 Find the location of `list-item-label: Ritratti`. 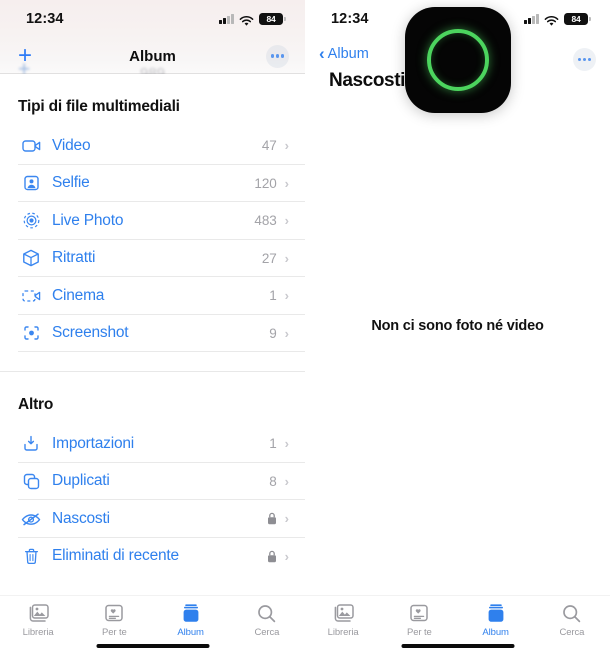

list-item-label: Ritratti is located at coordinates (74, 258).